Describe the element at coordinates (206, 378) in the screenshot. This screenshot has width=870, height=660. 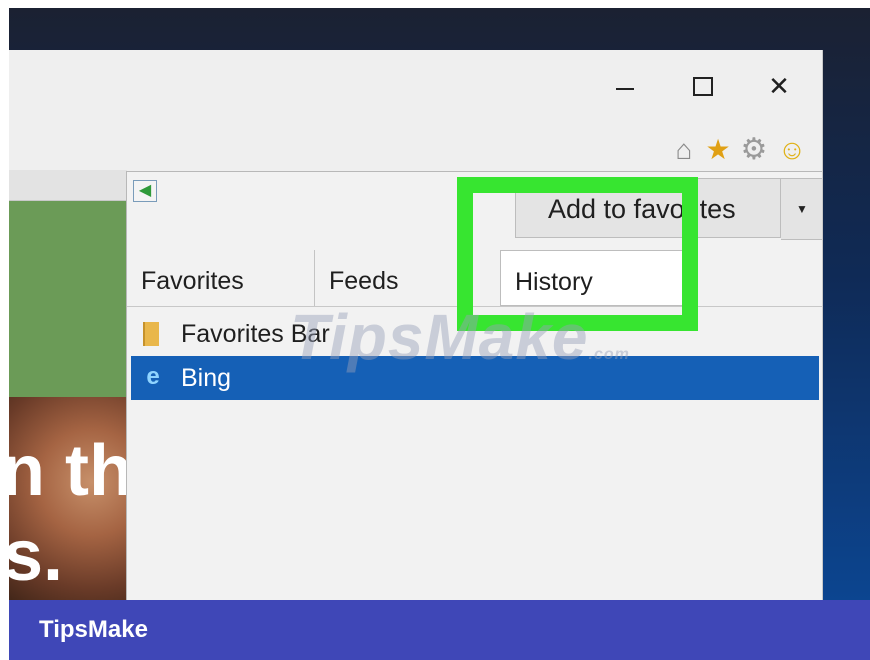
I see `list-item-label: Bing` at that location.